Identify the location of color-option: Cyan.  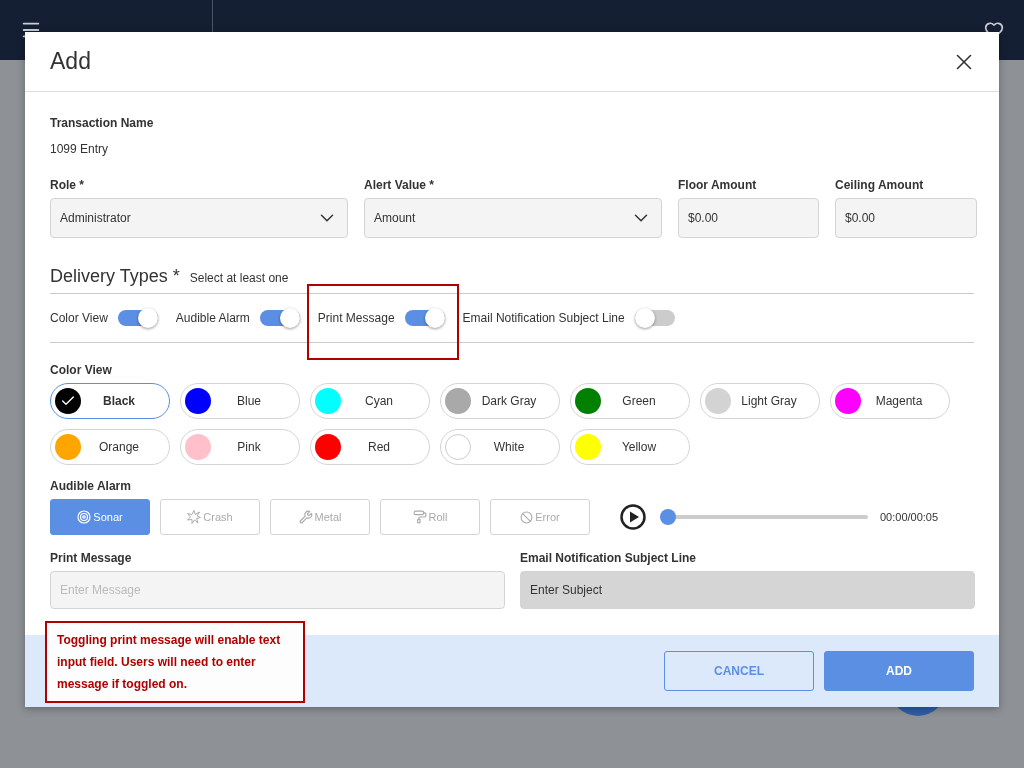
(370, 401).